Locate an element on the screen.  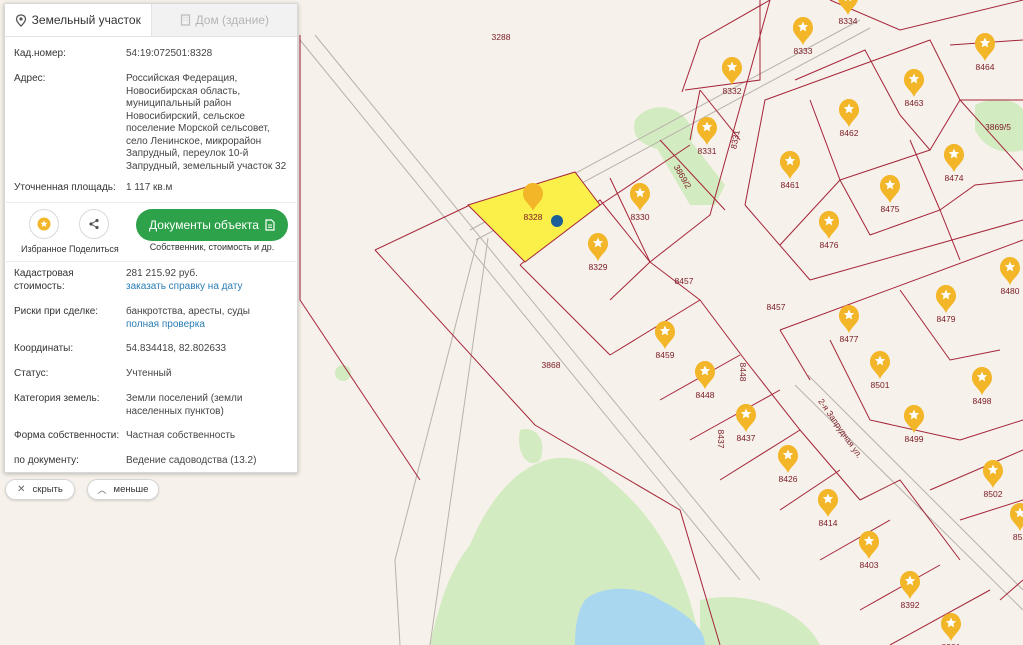
parcel-marker-8499: 8499 is located at coordinates (914, 424).